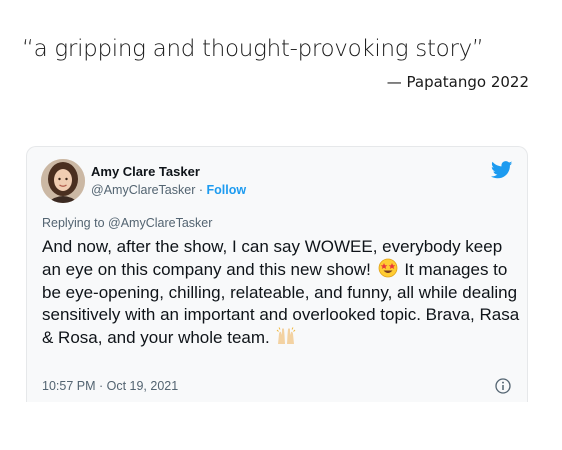  I want to click on replying-prefix: Replying to, so click(73, 223).